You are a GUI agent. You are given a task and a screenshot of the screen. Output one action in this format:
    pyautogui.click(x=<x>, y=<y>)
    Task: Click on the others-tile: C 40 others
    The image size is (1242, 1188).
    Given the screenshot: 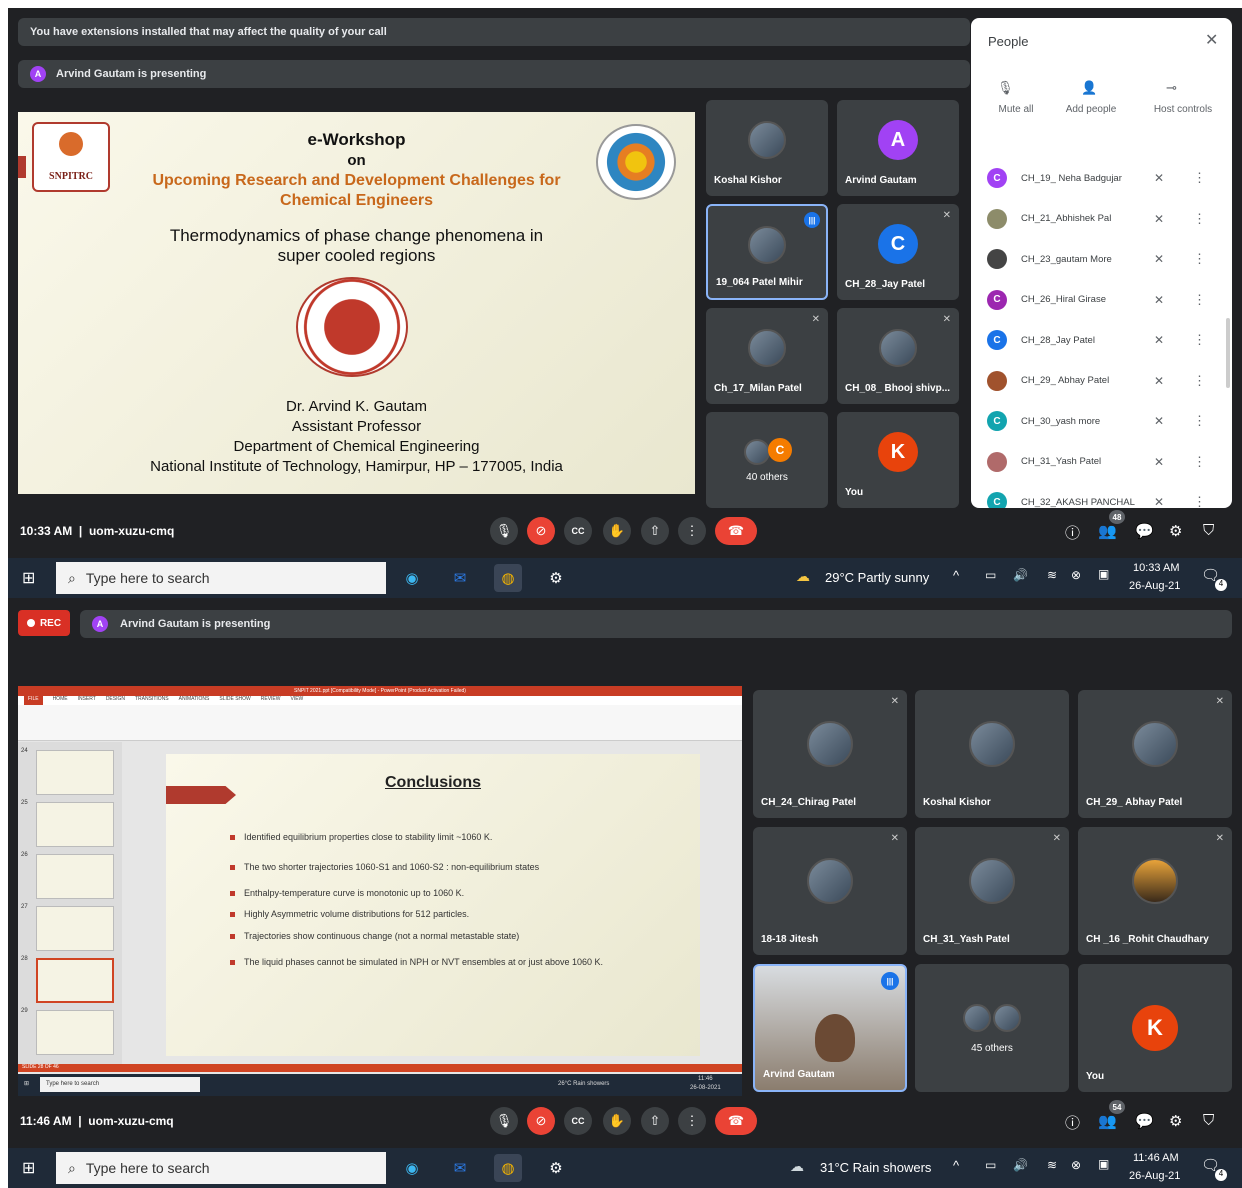 What is the action you would take?
    pyautogui.click(x=767, y=460)
    